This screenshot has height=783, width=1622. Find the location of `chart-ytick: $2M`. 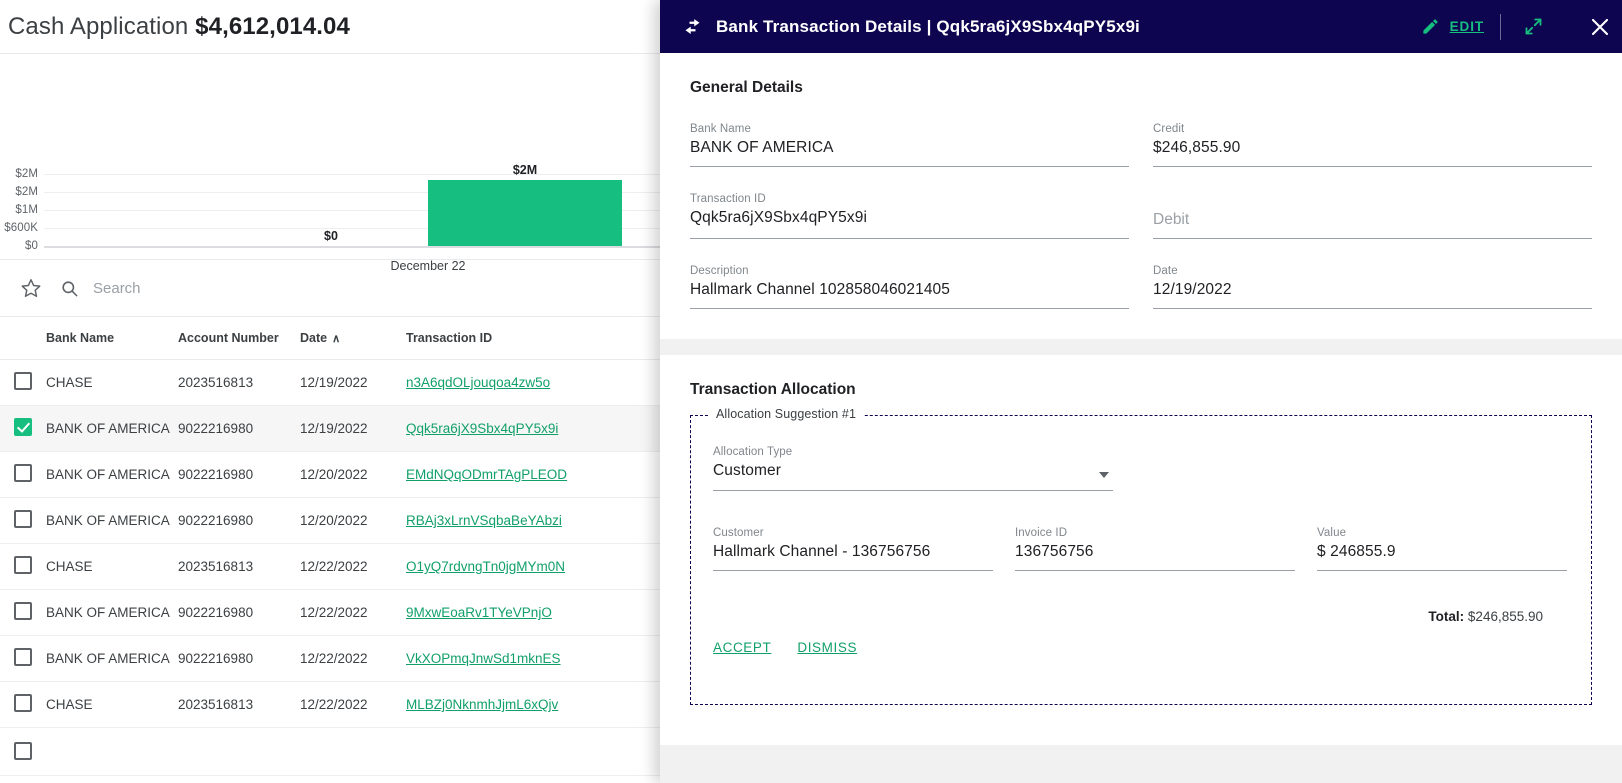

chart-ytick: $2M is located at coordinates (26, 192).